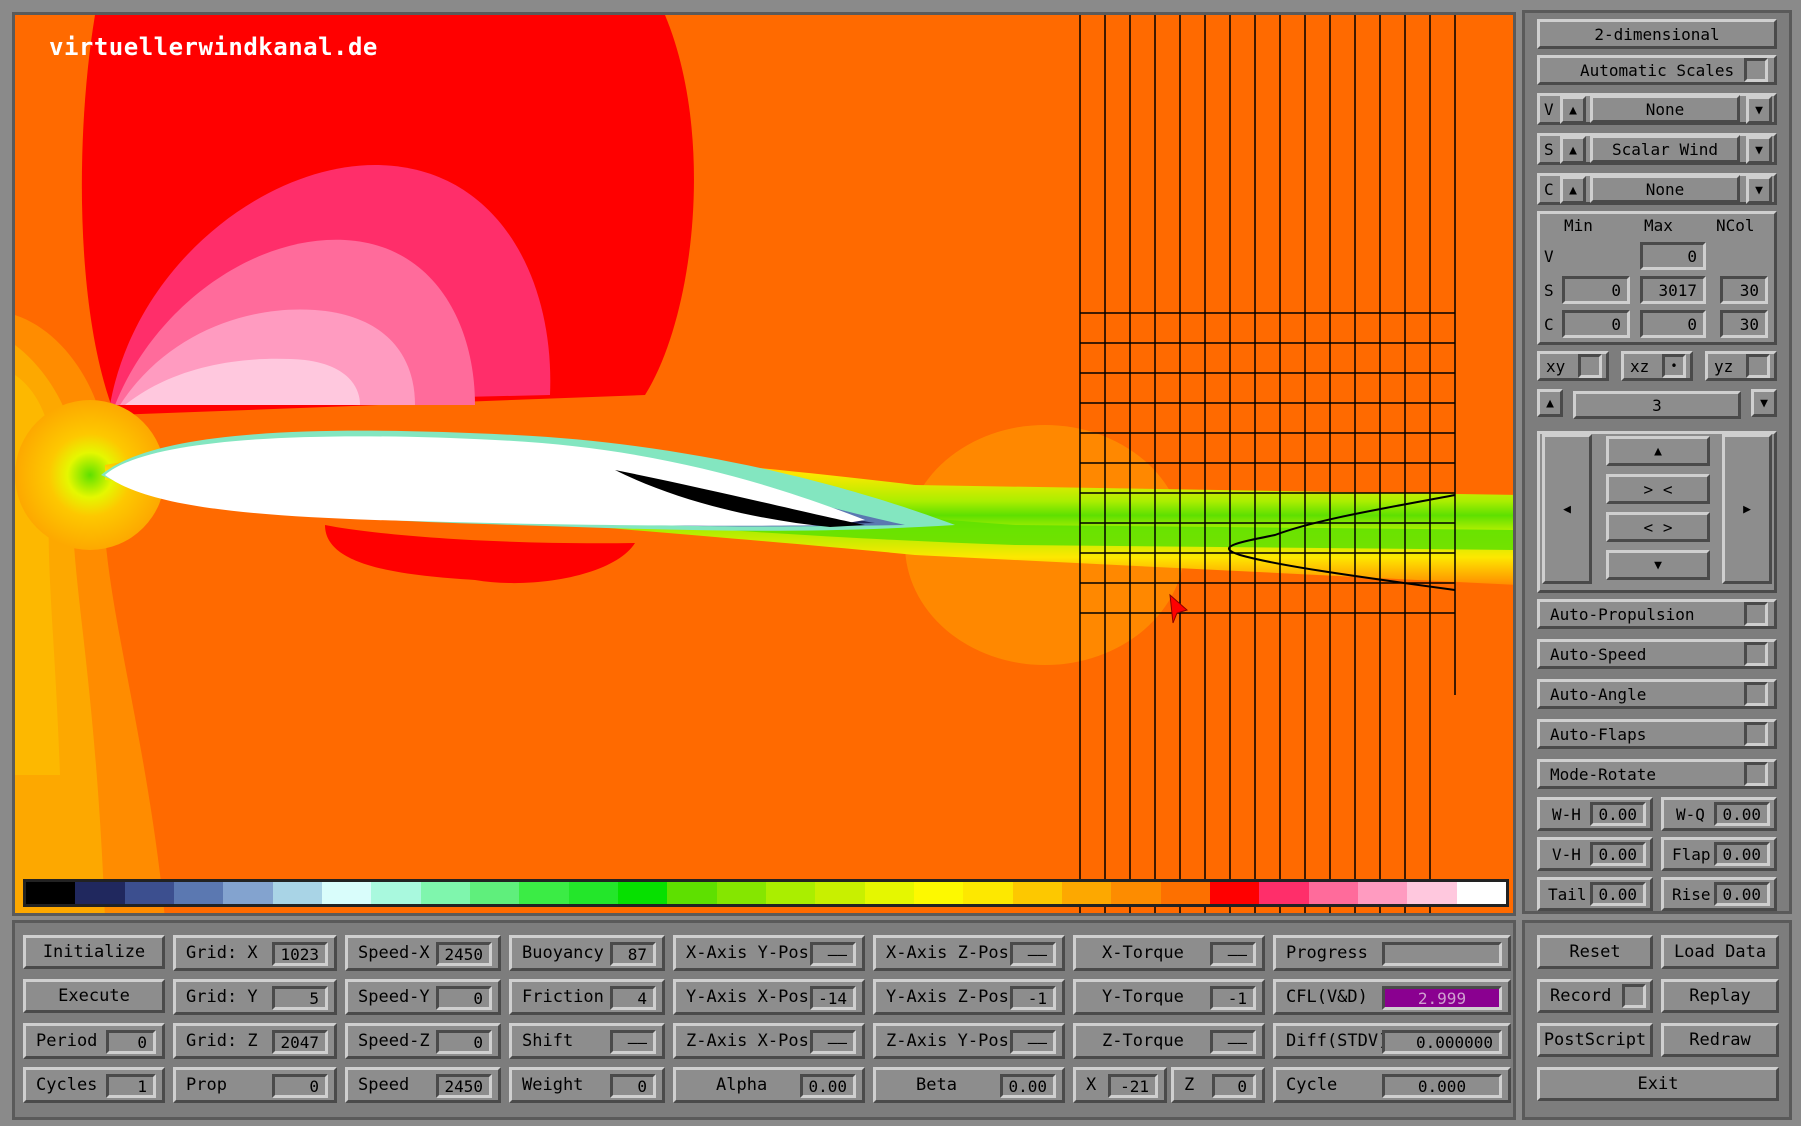  What do you see at coordinates (1618, 894) in the screenshot?
I see `tail-input: 0.00` at bounding box center [1618, 894].